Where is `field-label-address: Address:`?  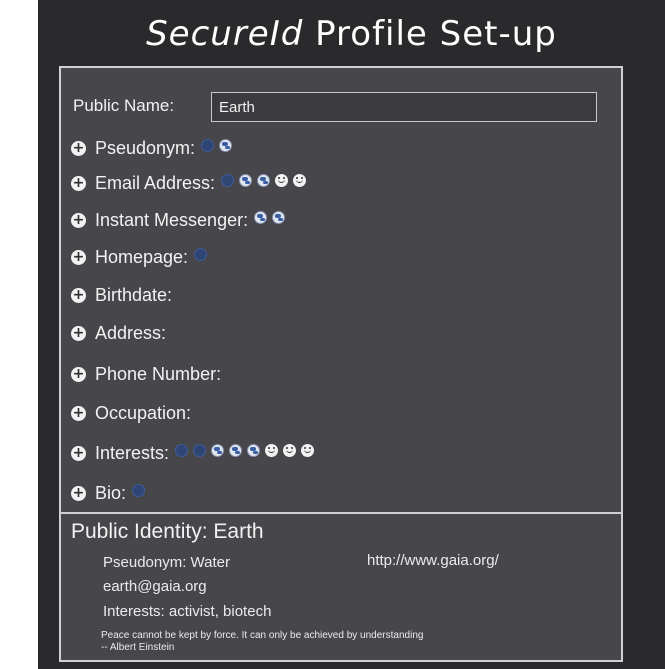 field-label-address: Address: is located at coordinates (131, 332).